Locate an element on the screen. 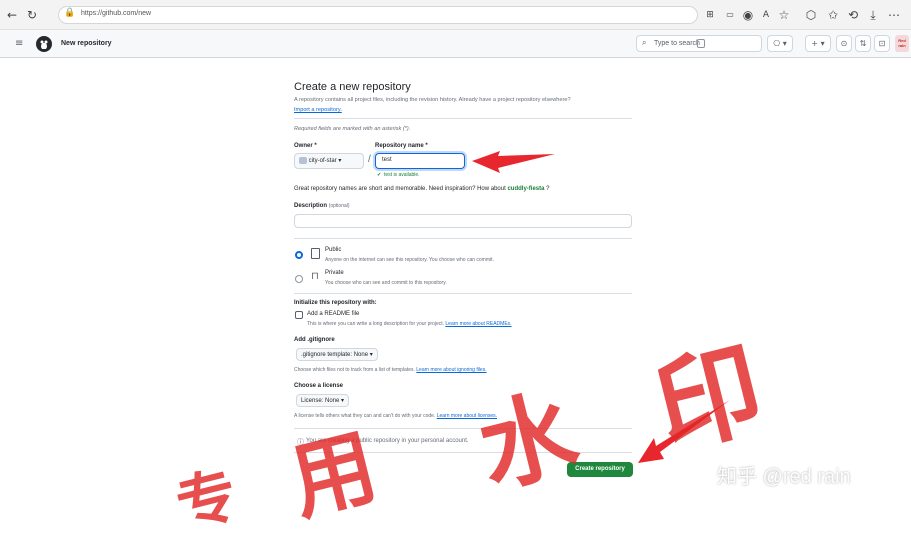 Image resolution: width=911 pixels, height=545 pixels. annotation-arrow-repo-name is located at coordinates (513, 162).